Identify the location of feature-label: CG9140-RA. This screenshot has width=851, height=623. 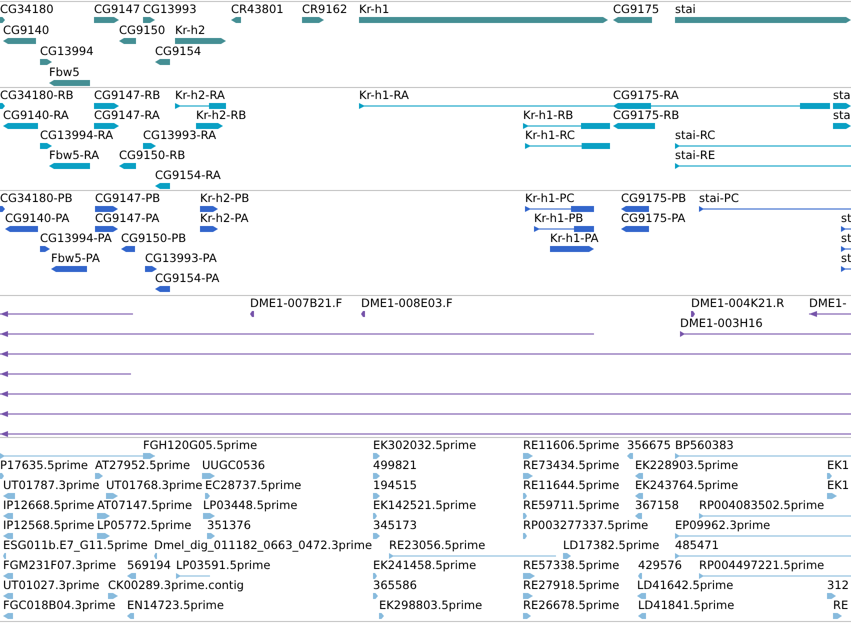
(36, 115).